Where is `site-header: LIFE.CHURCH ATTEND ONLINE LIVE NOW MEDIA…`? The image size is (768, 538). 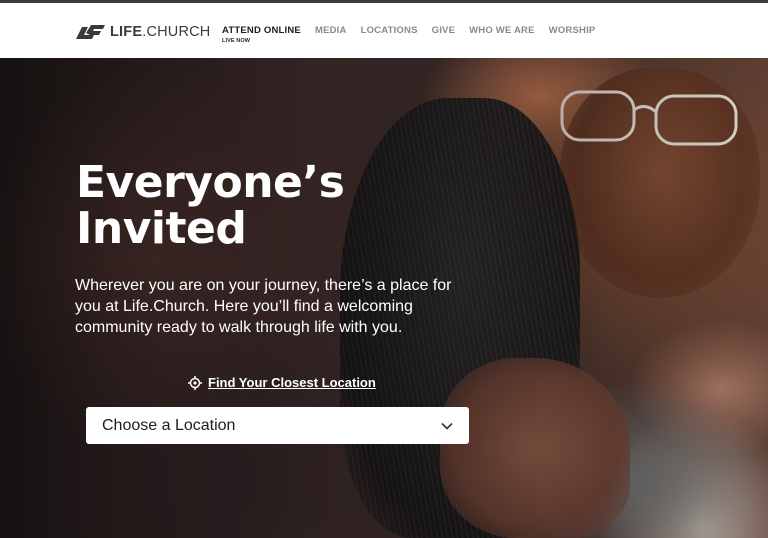
site-header: LIFE.CHURCH ATTEND ONLINE LIVE NOW MEDIA… is located at coordinates (384, 30).